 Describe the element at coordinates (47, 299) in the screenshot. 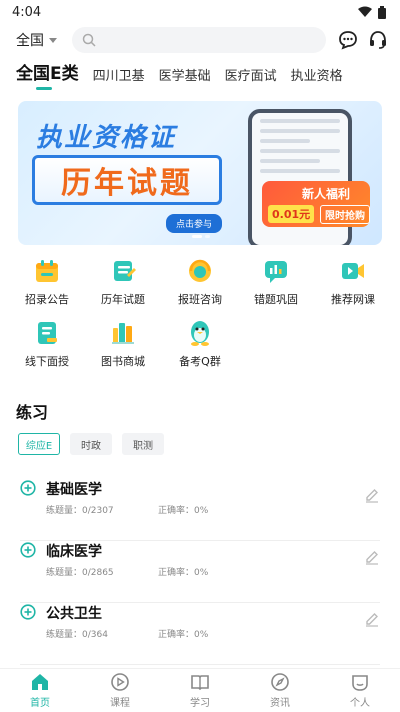

I see `shortcut-label: 招录公告` at that location.